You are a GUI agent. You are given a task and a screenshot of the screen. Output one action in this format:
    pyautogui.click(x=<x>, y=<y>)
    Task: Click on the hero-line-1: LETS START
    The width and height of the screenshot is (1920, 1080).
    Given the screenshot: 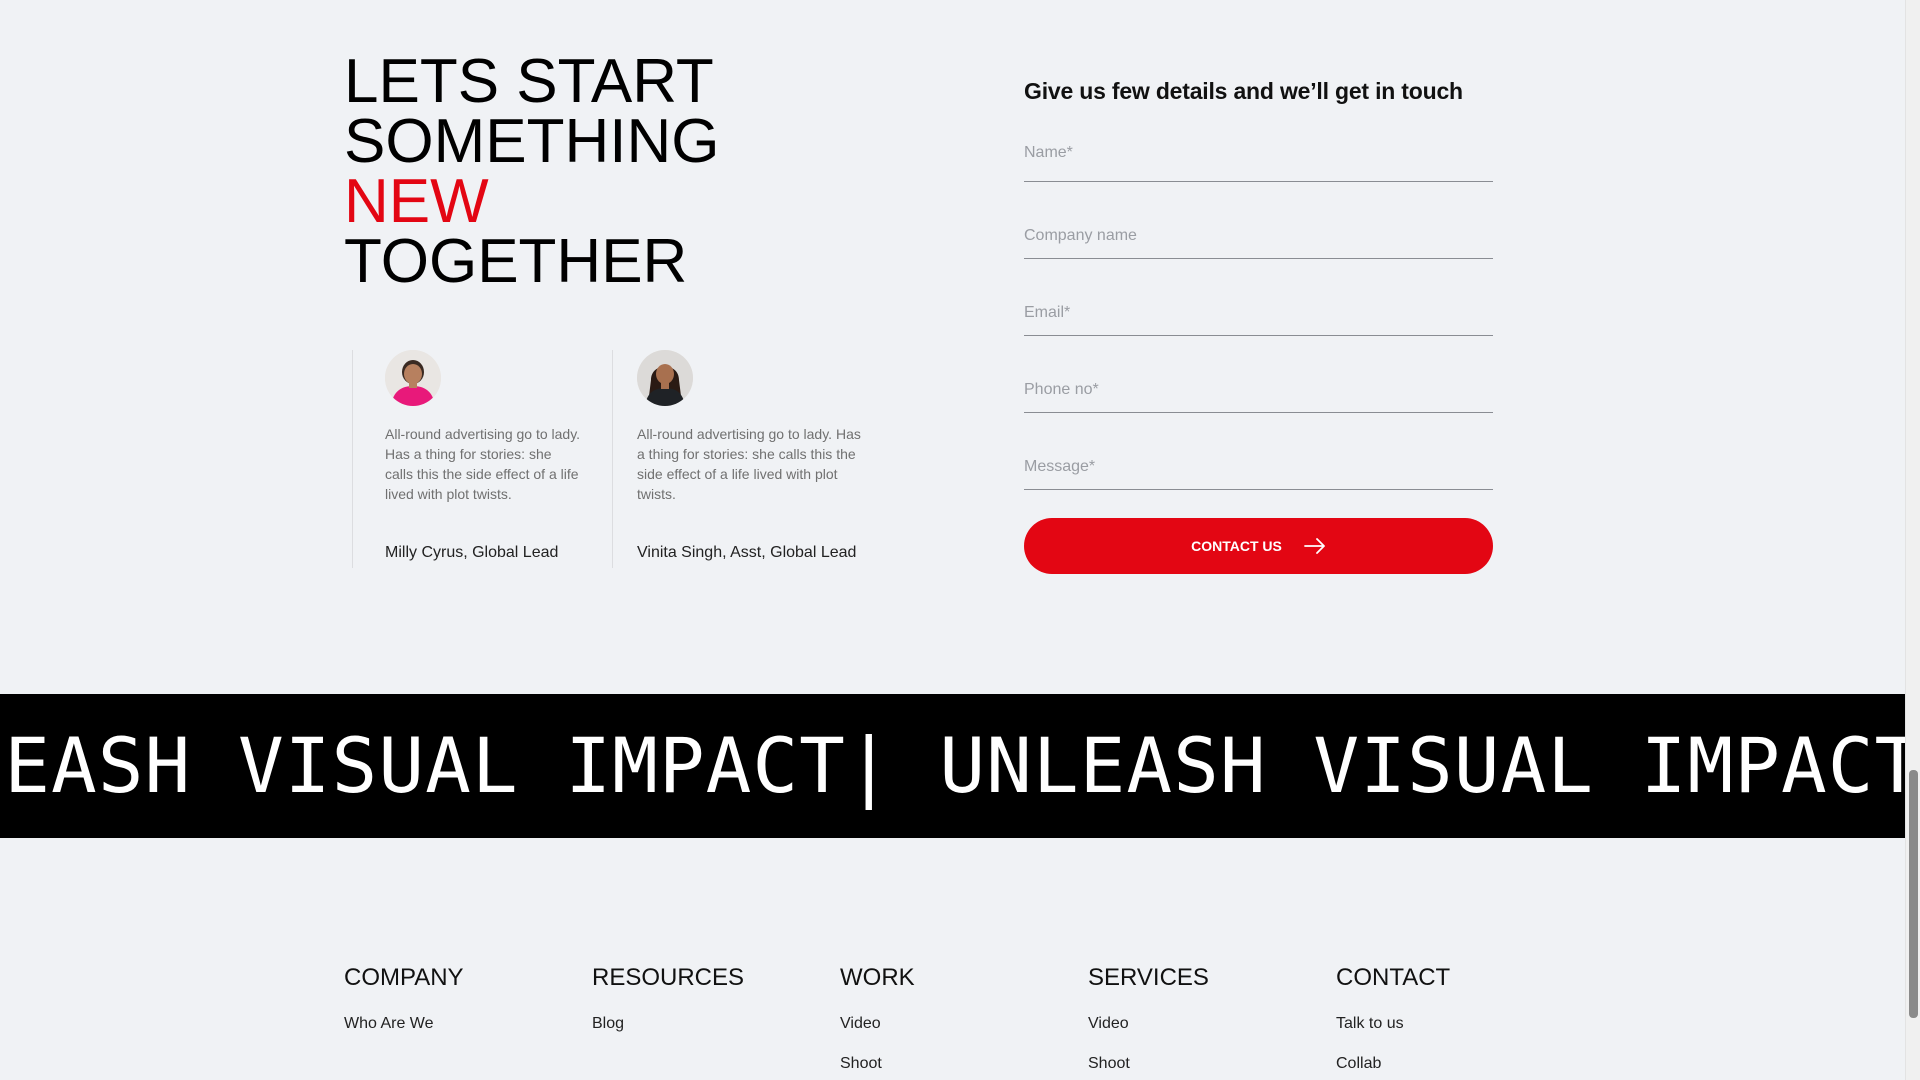 What is the action you would take?
    pyautogui.click(x=529, y=81)
    